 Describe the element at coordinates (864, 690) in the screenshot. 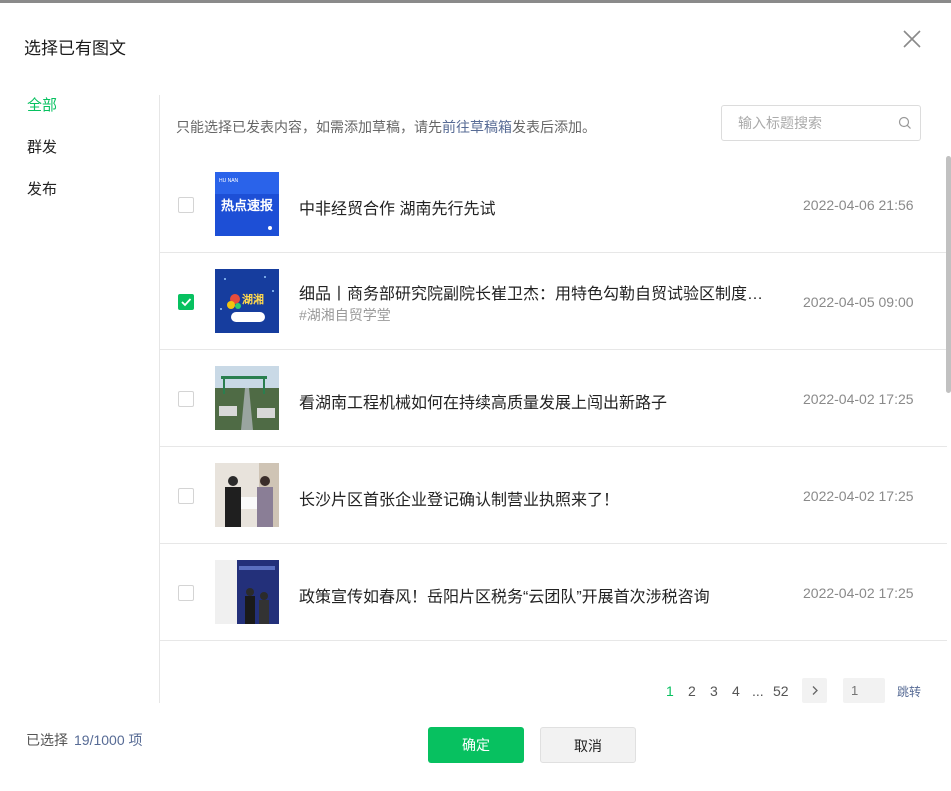

I see `page-jump-input` at that location.